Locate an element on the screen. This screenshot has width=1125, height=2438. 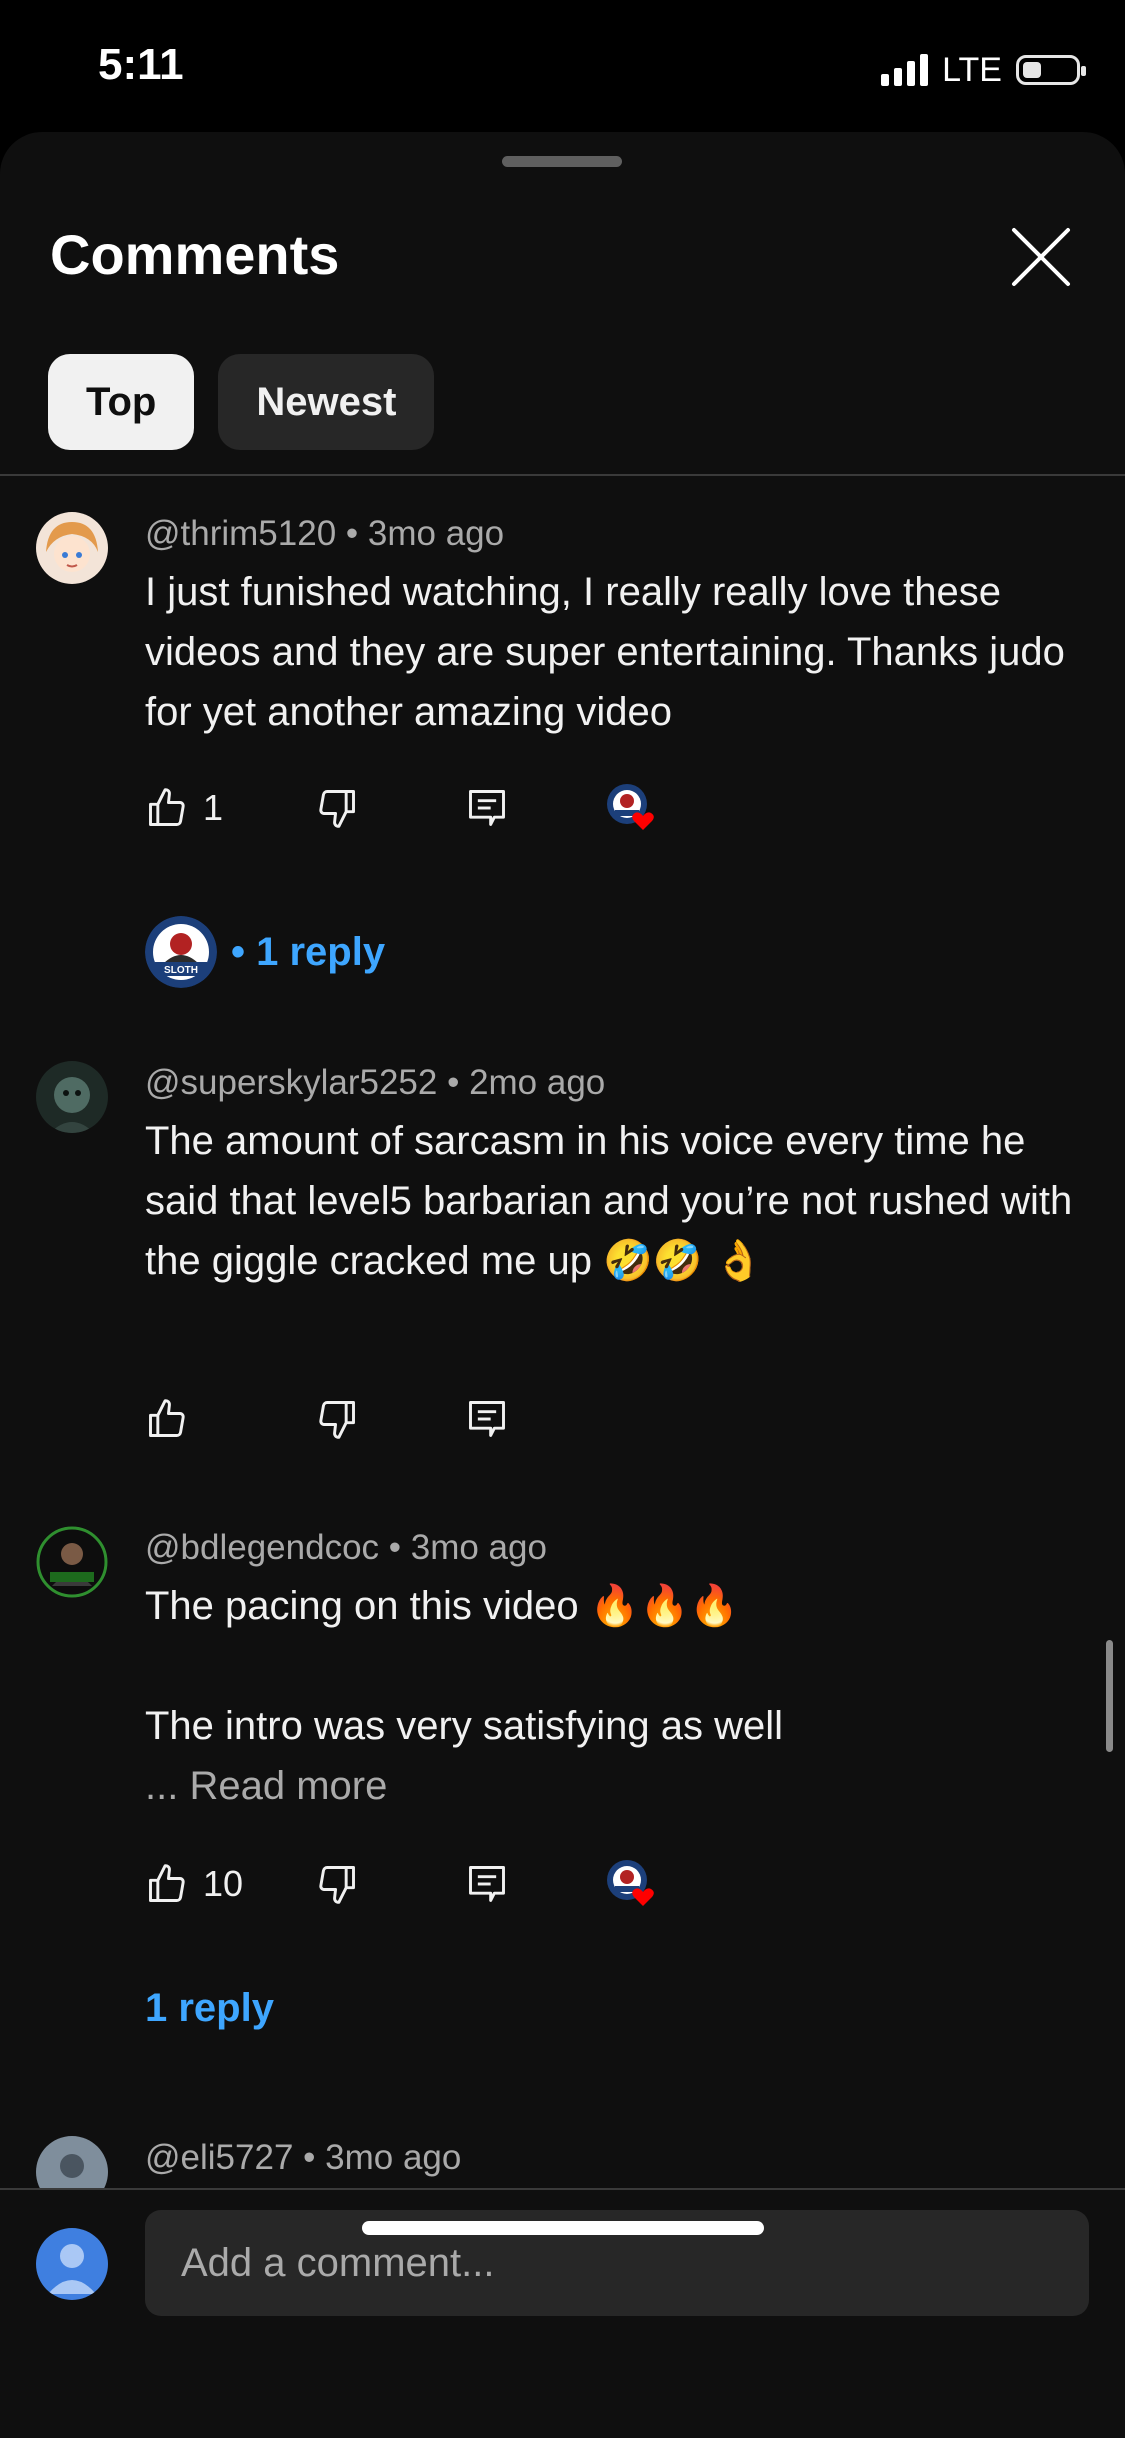
comment-author: @eli5727 is located at coordinates (219, 2157).